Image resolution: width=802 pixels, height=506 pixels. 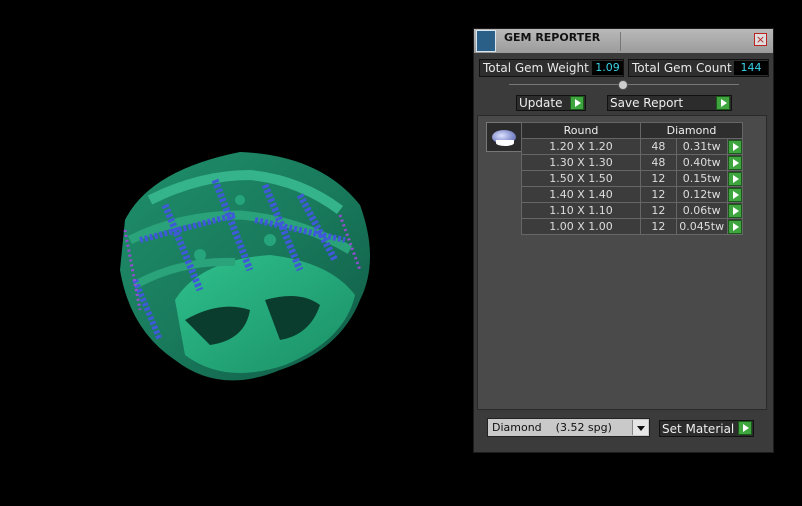 What do you see at coordinates (623, 85) in the screenshot?
I see `collapse-knob` at bounding box center [623, 85].